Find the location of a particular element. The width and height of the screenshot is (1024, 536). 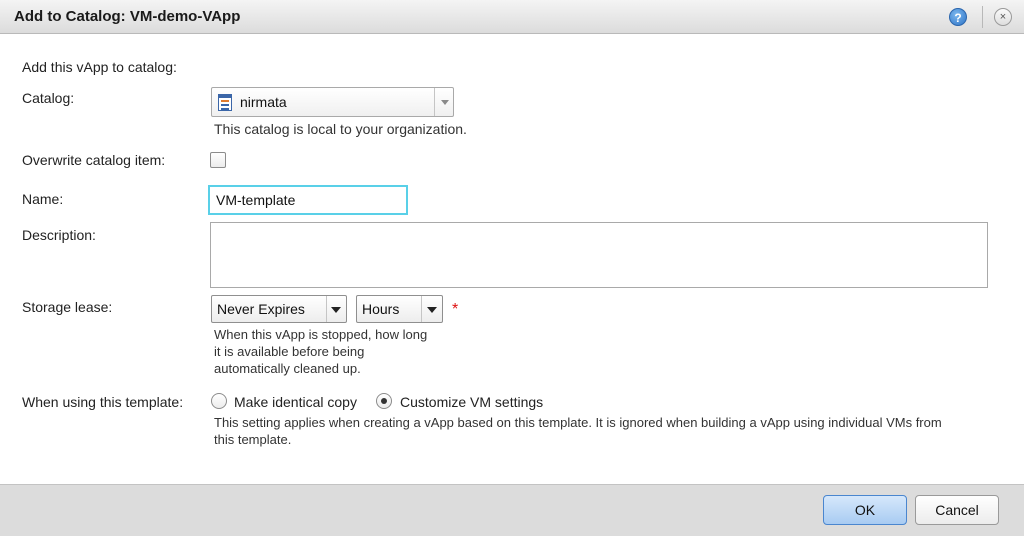

template-usage-hint-line-2: this template. is located at coordinates (253, 439).